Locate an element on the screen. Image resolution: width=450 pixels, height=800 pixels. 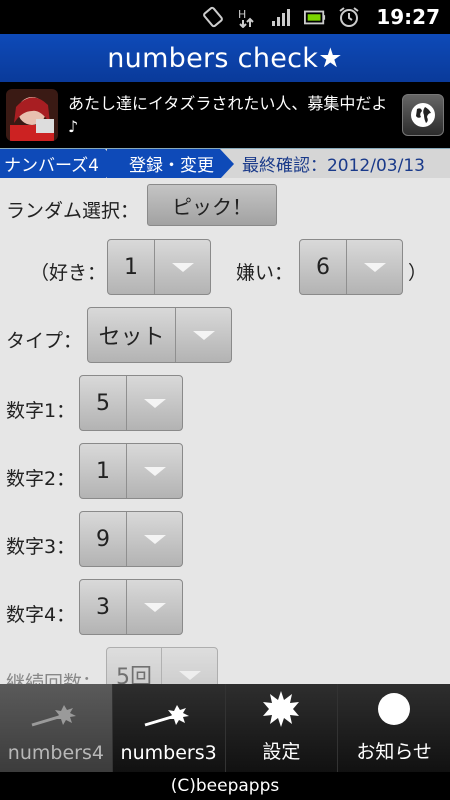
tab-settings: 設定 is located at coordinates (282, 728).